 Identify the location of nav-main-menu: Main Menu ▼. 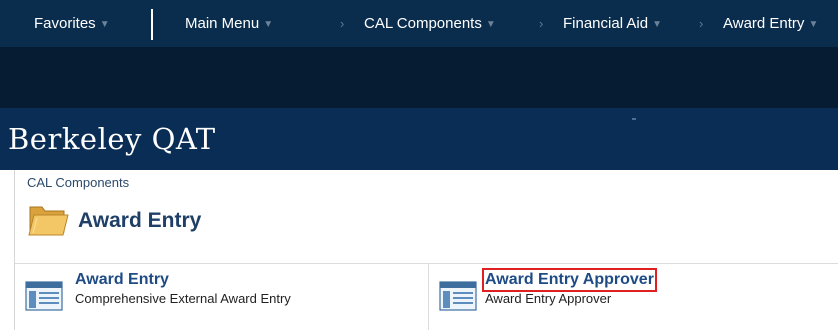
(229, 23).